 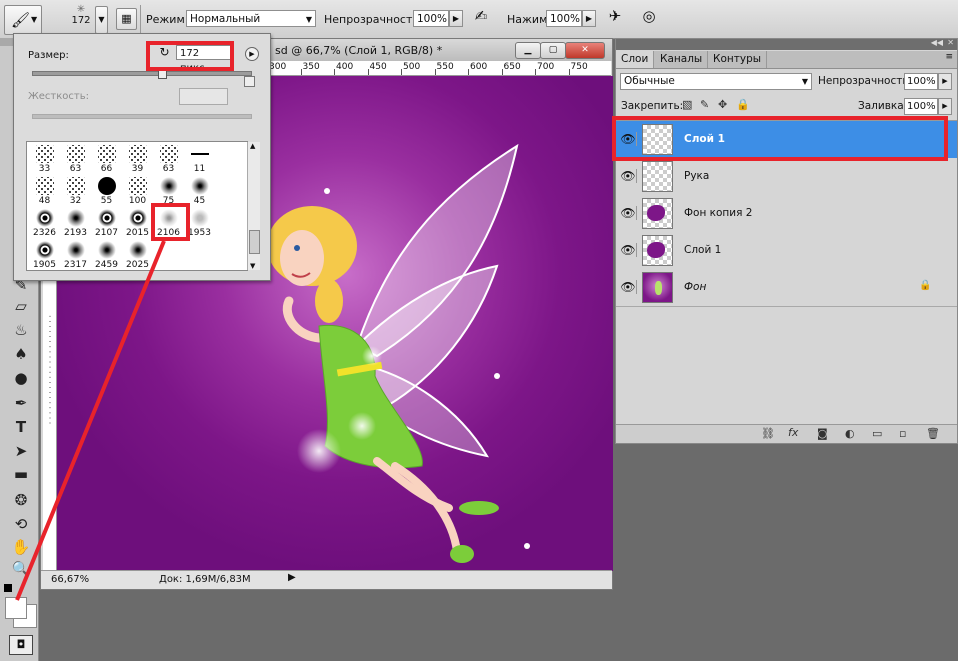 I want to click on adjustment-layer-icon: ◐, so click(x=850, y=433).